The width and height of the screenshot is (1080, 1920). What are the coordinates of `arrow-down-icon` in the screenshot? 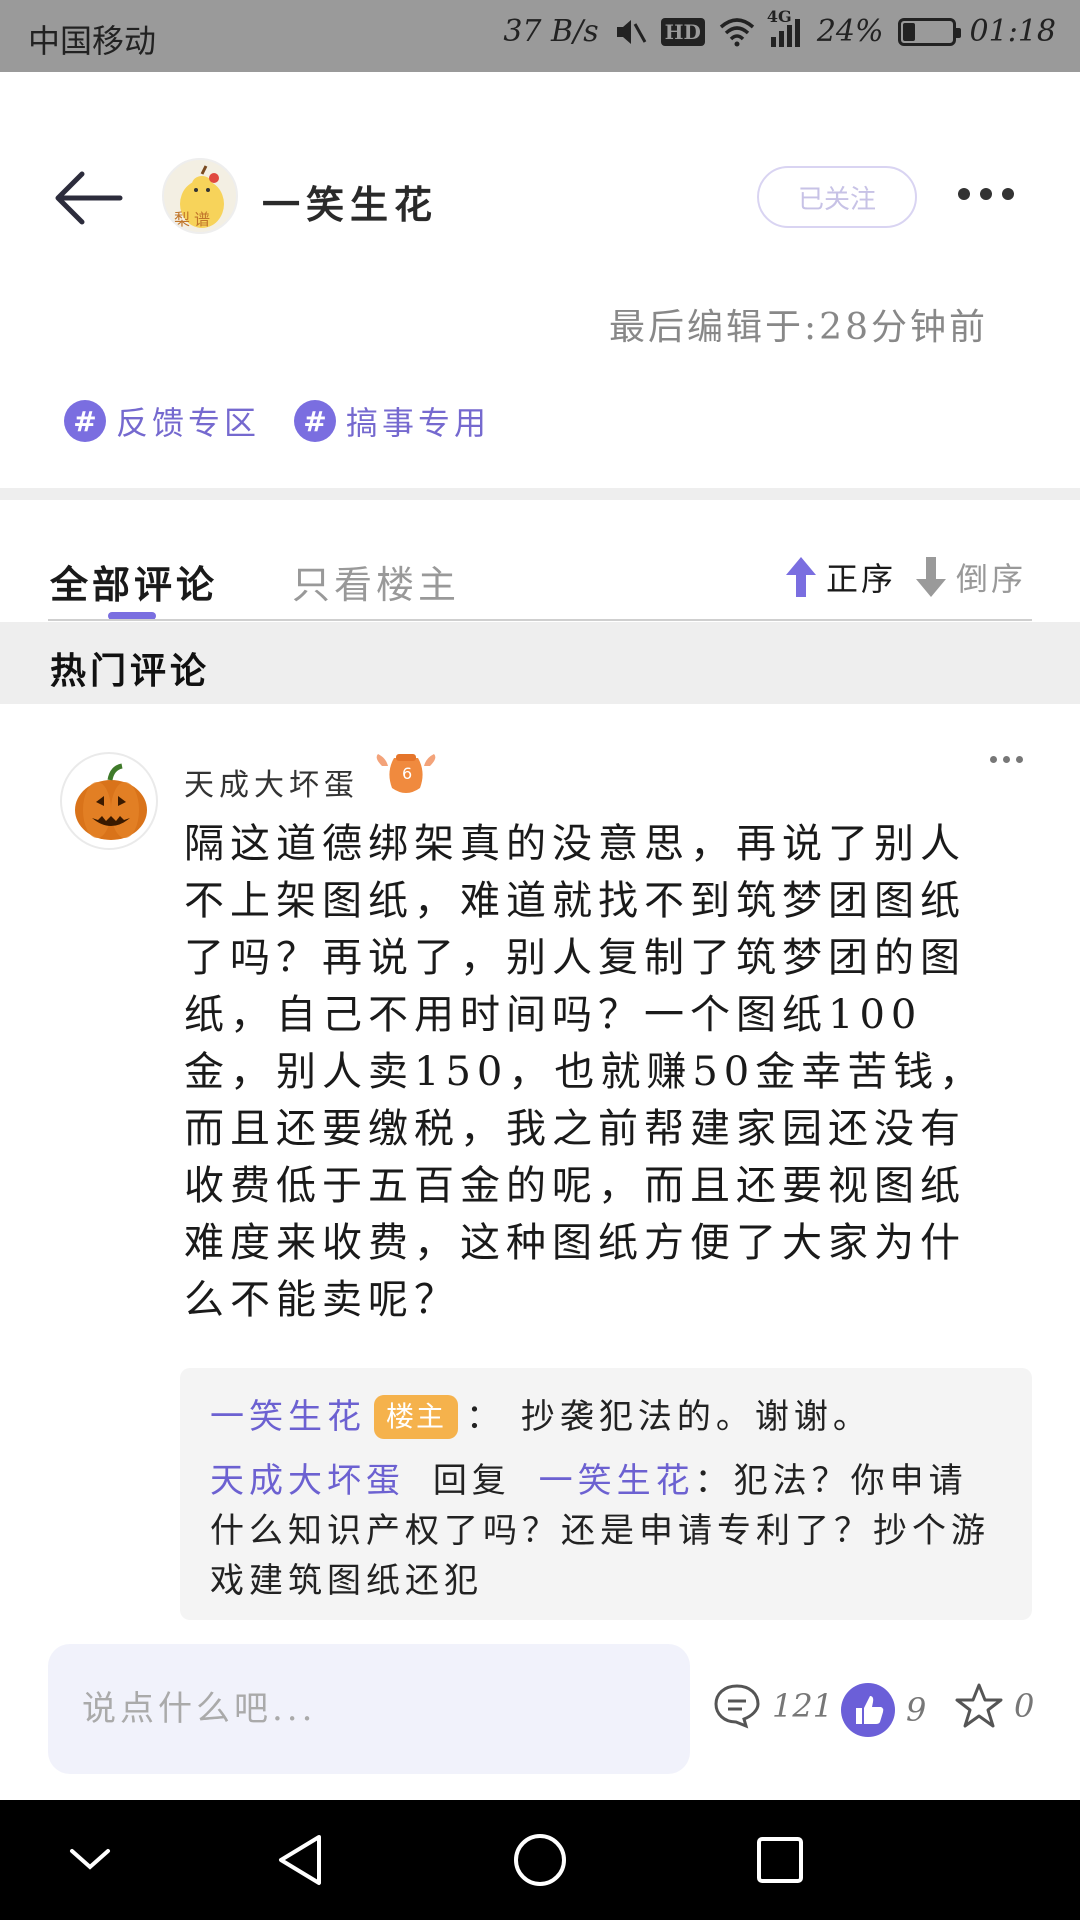 It's located at (931, 577).